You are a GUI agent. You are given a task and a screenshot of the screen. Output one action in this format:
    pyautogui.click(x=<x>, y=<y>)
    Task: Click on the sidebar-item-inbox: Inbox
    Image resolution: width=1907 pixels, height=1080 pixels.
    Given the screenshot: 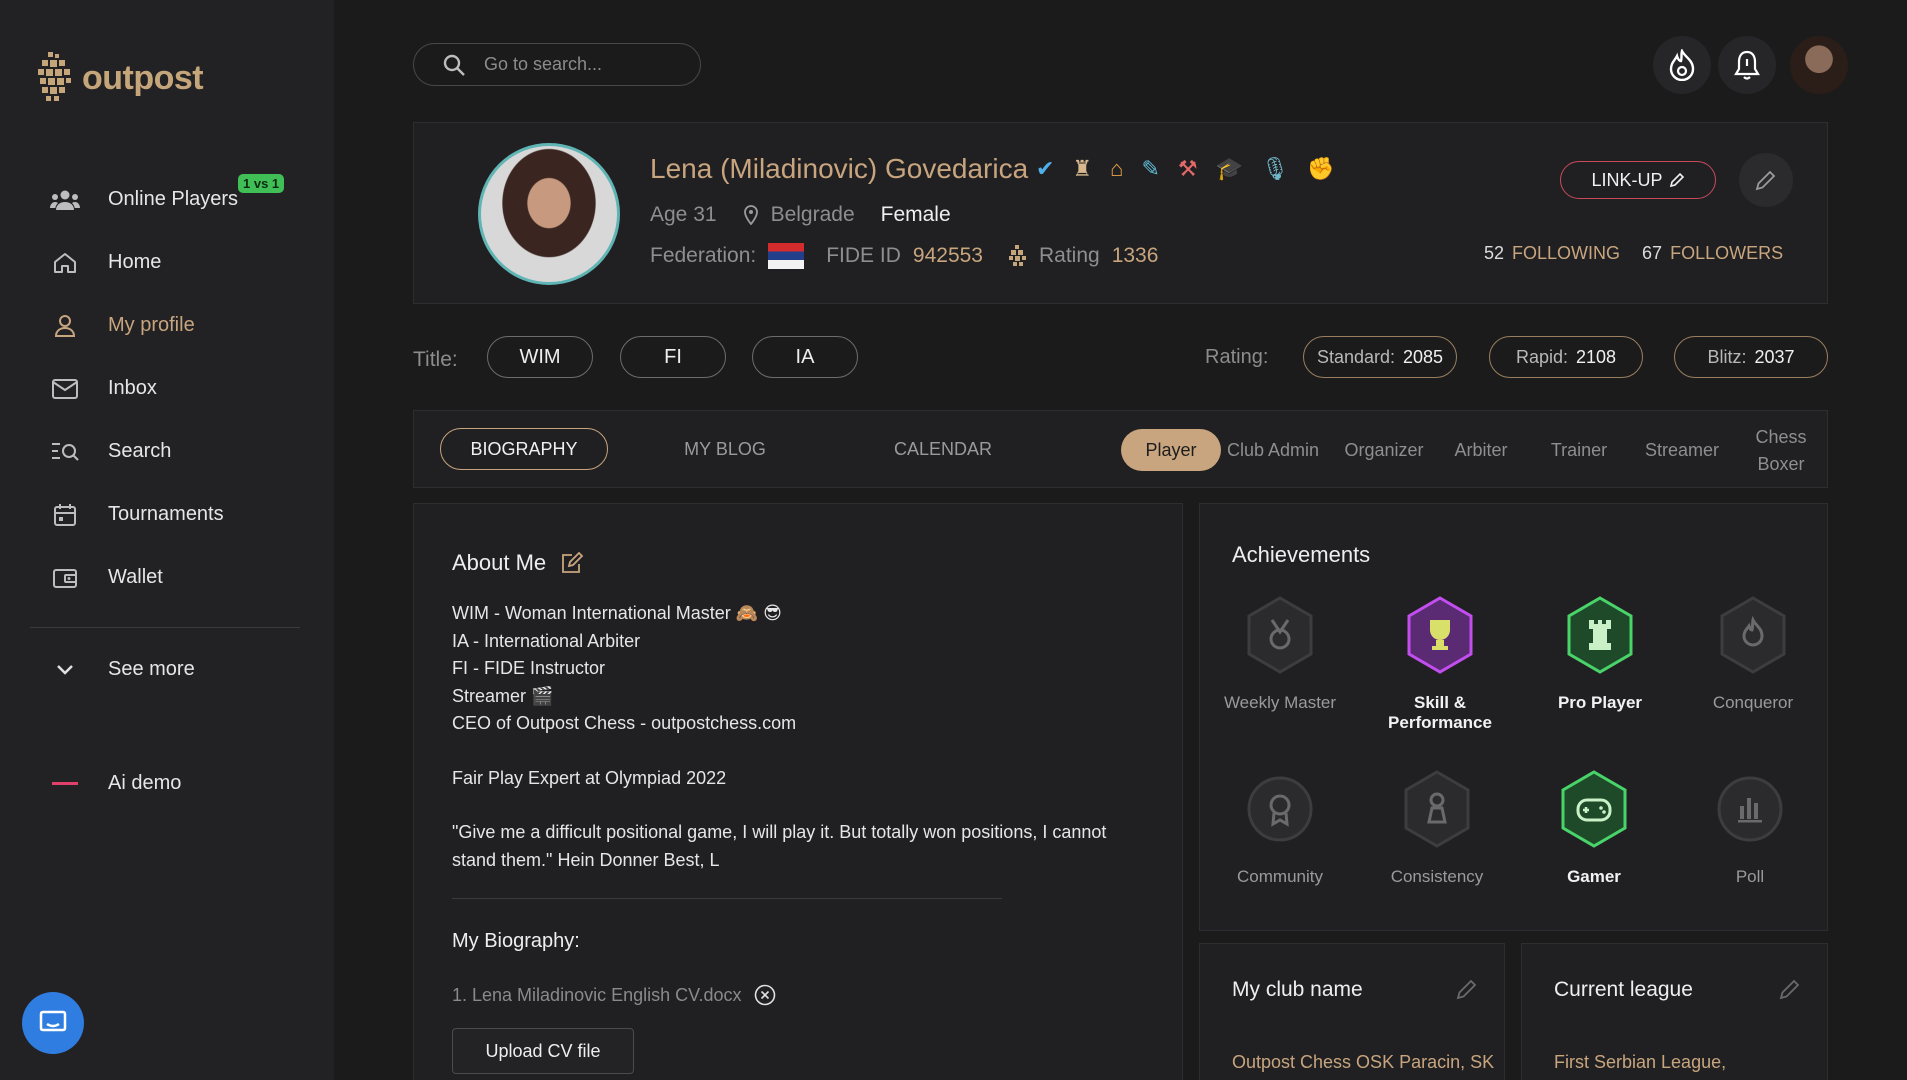 What is the action you would take?
    pyautogui.click(x=167, y=388)
    